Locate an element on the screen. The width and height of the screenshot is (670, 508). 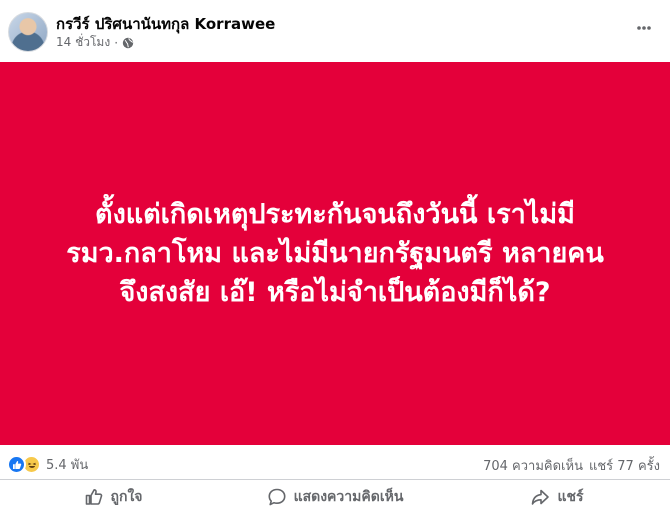
post-actions: ถูกใจ แสดงความคิดเห็น แชร์ is located at coordinates (335, 495).